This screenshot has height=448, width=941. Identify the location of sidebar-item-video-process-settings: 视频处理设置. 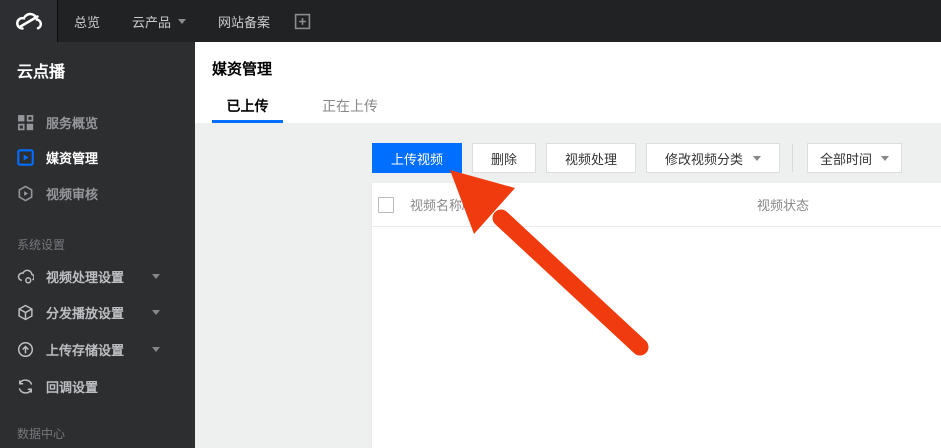
(97, 276).